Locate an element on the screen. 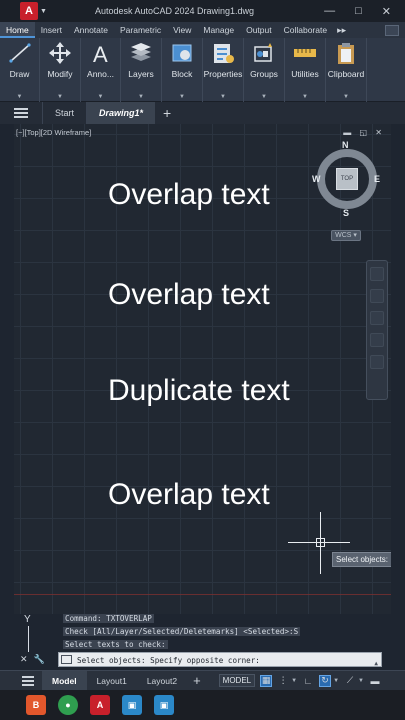 This screenshot has height=720, width=405. new-tab-button: + is located at coordinates (167, 113).